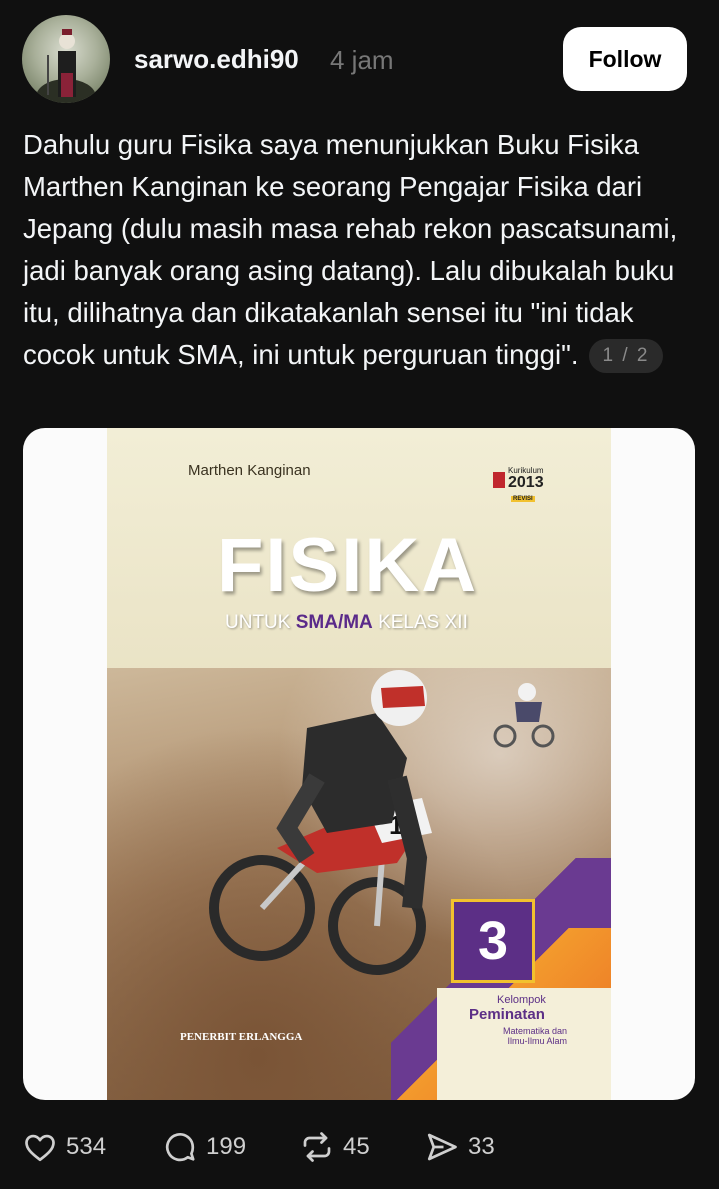  What do you see at coordinates (216, 59) in the screenshot?
I see `username: sarwo.edhi90` at bounding box center [216, 59].